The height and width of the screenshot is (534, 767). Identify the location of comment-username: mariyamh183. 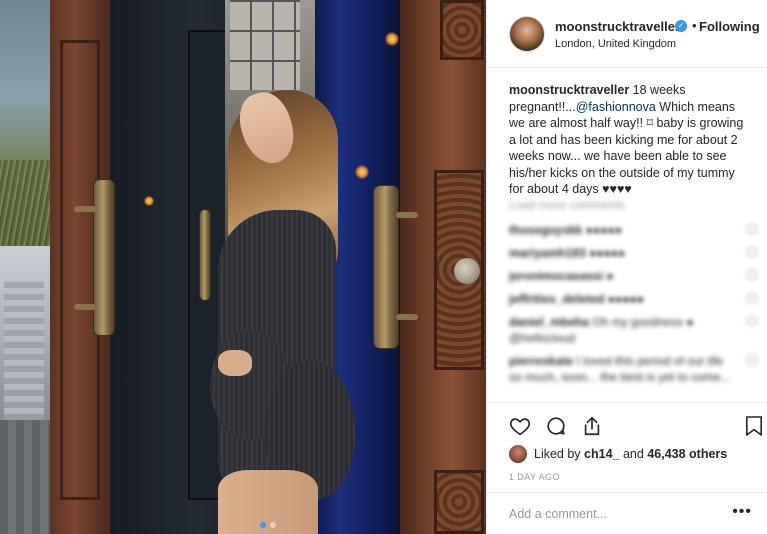
(547, 253).